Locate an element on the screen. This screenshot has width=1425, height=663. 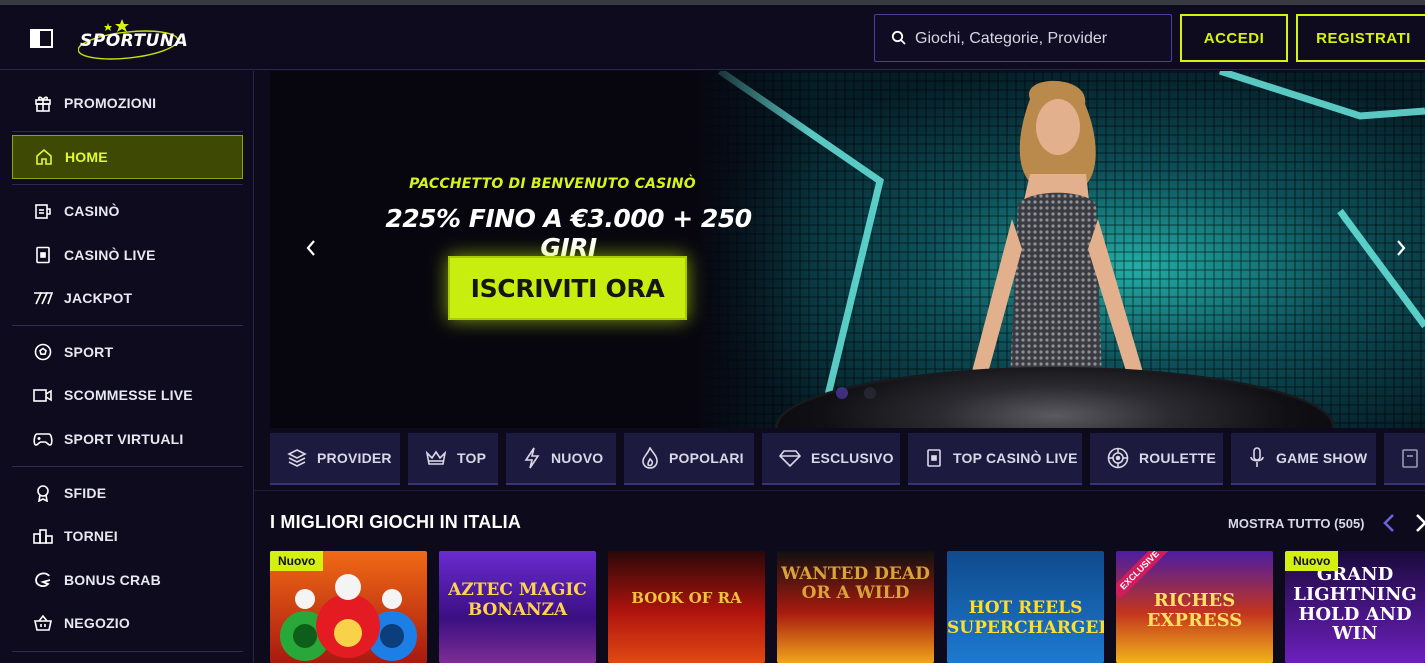
clipboard-icon is located at coordinates (1410, 458).